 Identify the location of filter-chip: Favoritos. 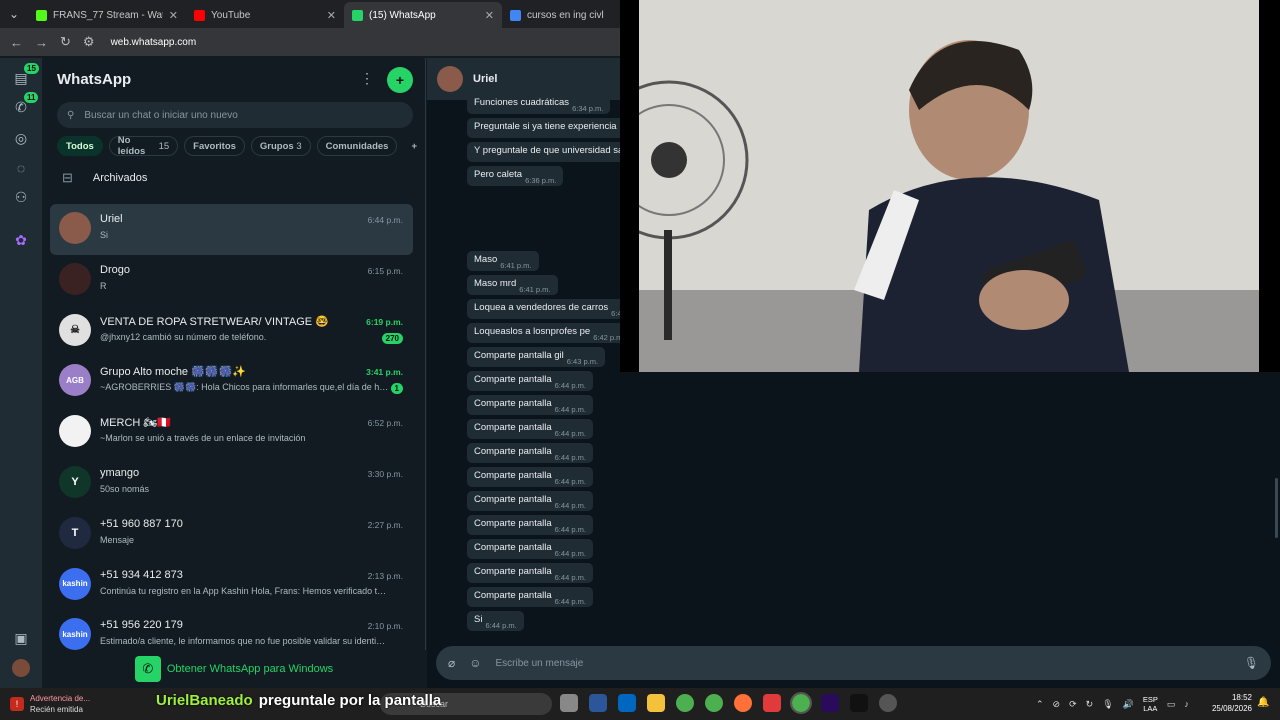
(214, 146).